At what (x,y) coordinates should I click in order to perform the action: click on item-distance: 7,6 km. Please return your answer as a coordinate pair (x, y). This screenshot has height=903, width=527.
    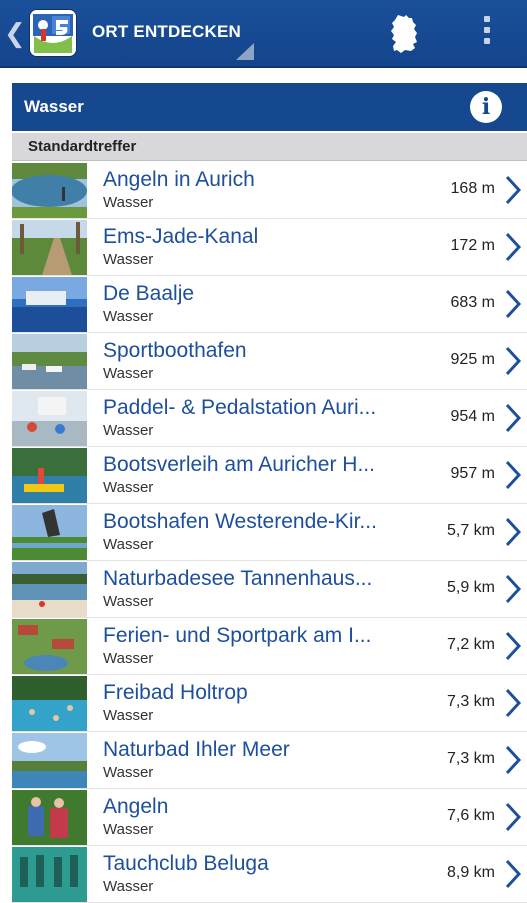
    Looking at the image, I should click on (470, 815).